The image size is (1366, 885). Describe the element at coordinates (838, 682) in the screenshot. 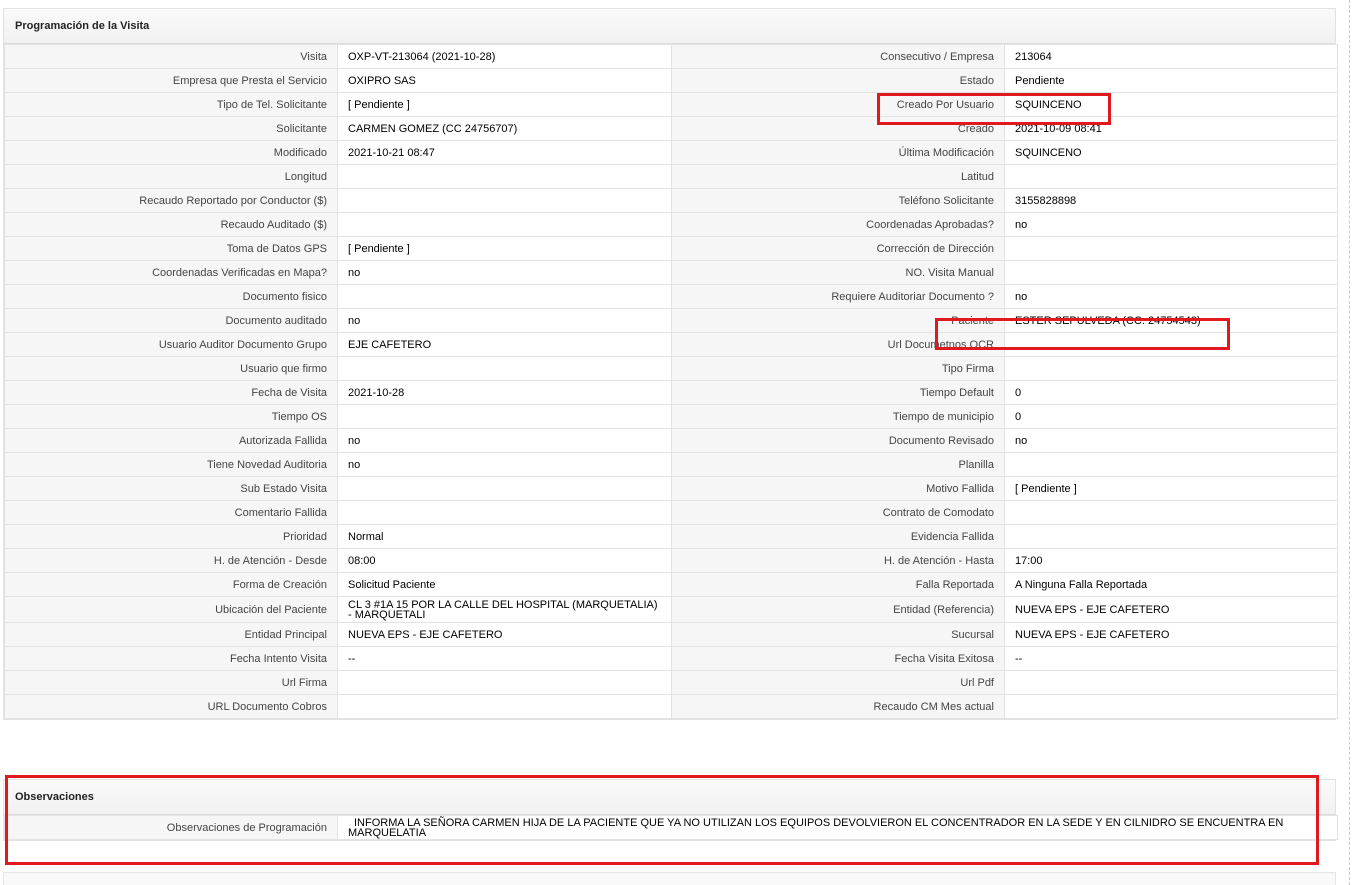

I see `field-label: Url Pdf` at that location.